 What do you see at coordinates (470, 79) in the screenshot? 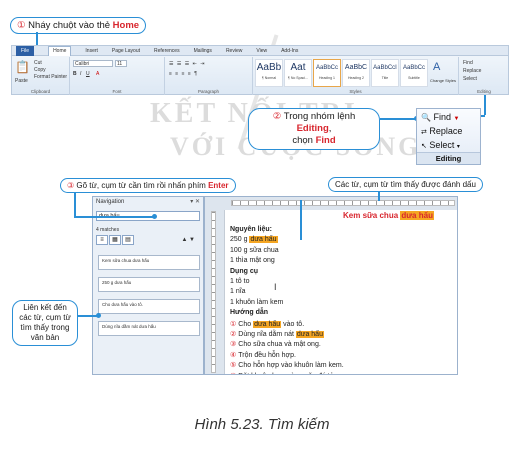
I see `select-mini-button: Select` at bounding box center [470, 79].